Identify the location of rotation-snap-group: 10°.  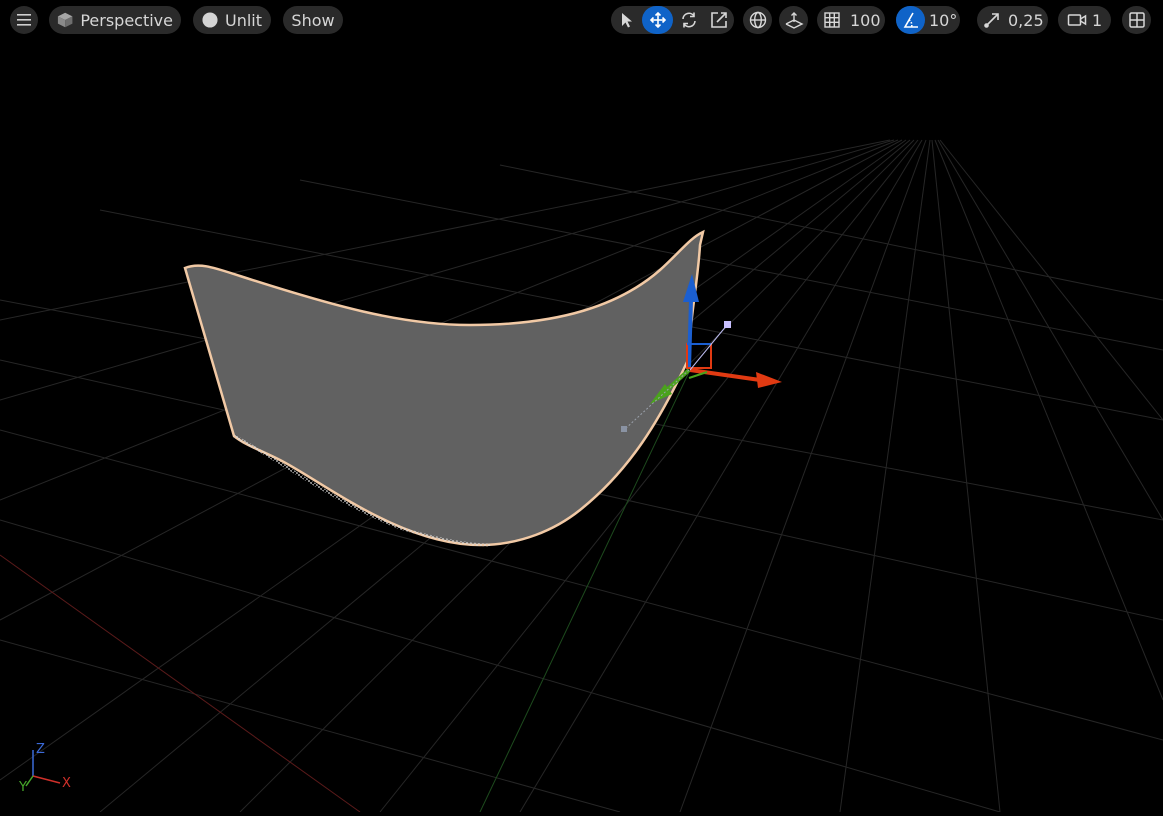
(928, 20).